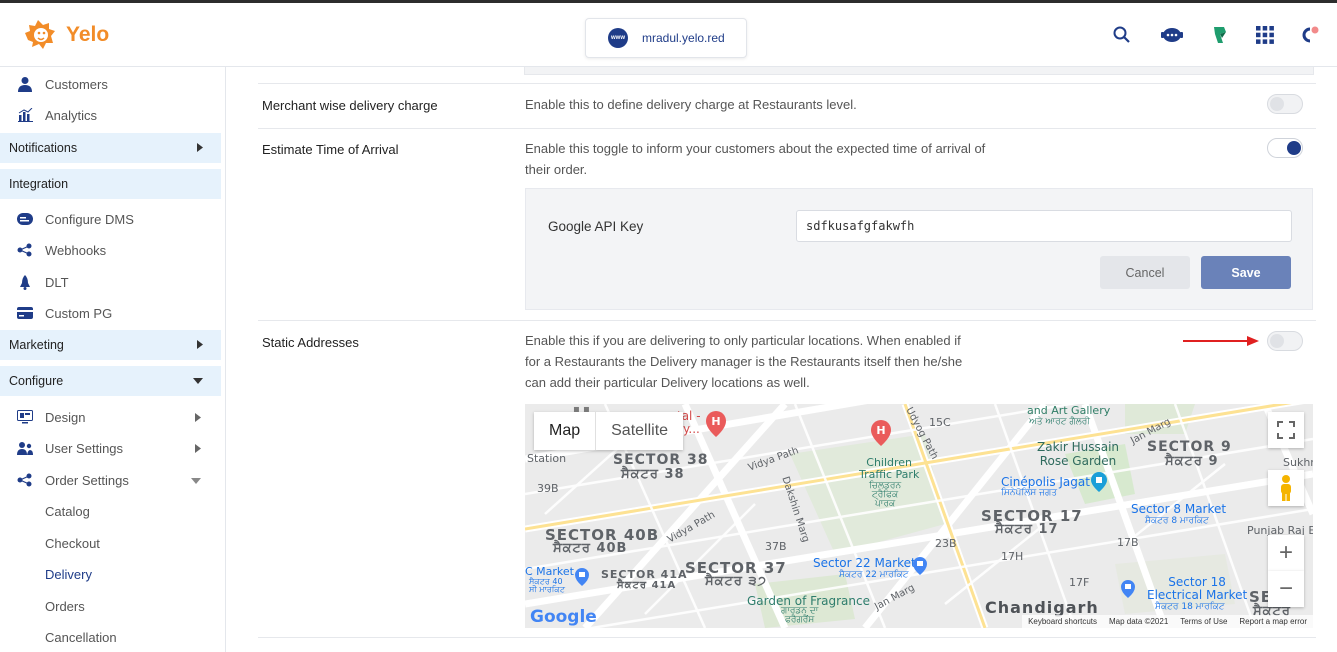 The height and width of the screenshot is (652, 1337). What do you see at coordinates (72, 543) in the screenshot?
I see `sidebar-item-label: Checkout` at bounding box center [72, 543].